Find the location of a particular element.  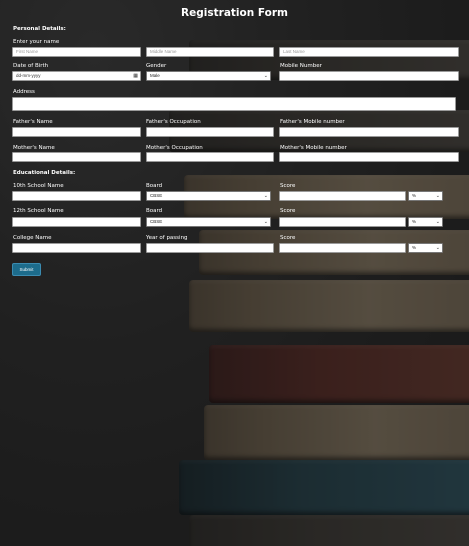

address-input is located at coordinates (234, 104).